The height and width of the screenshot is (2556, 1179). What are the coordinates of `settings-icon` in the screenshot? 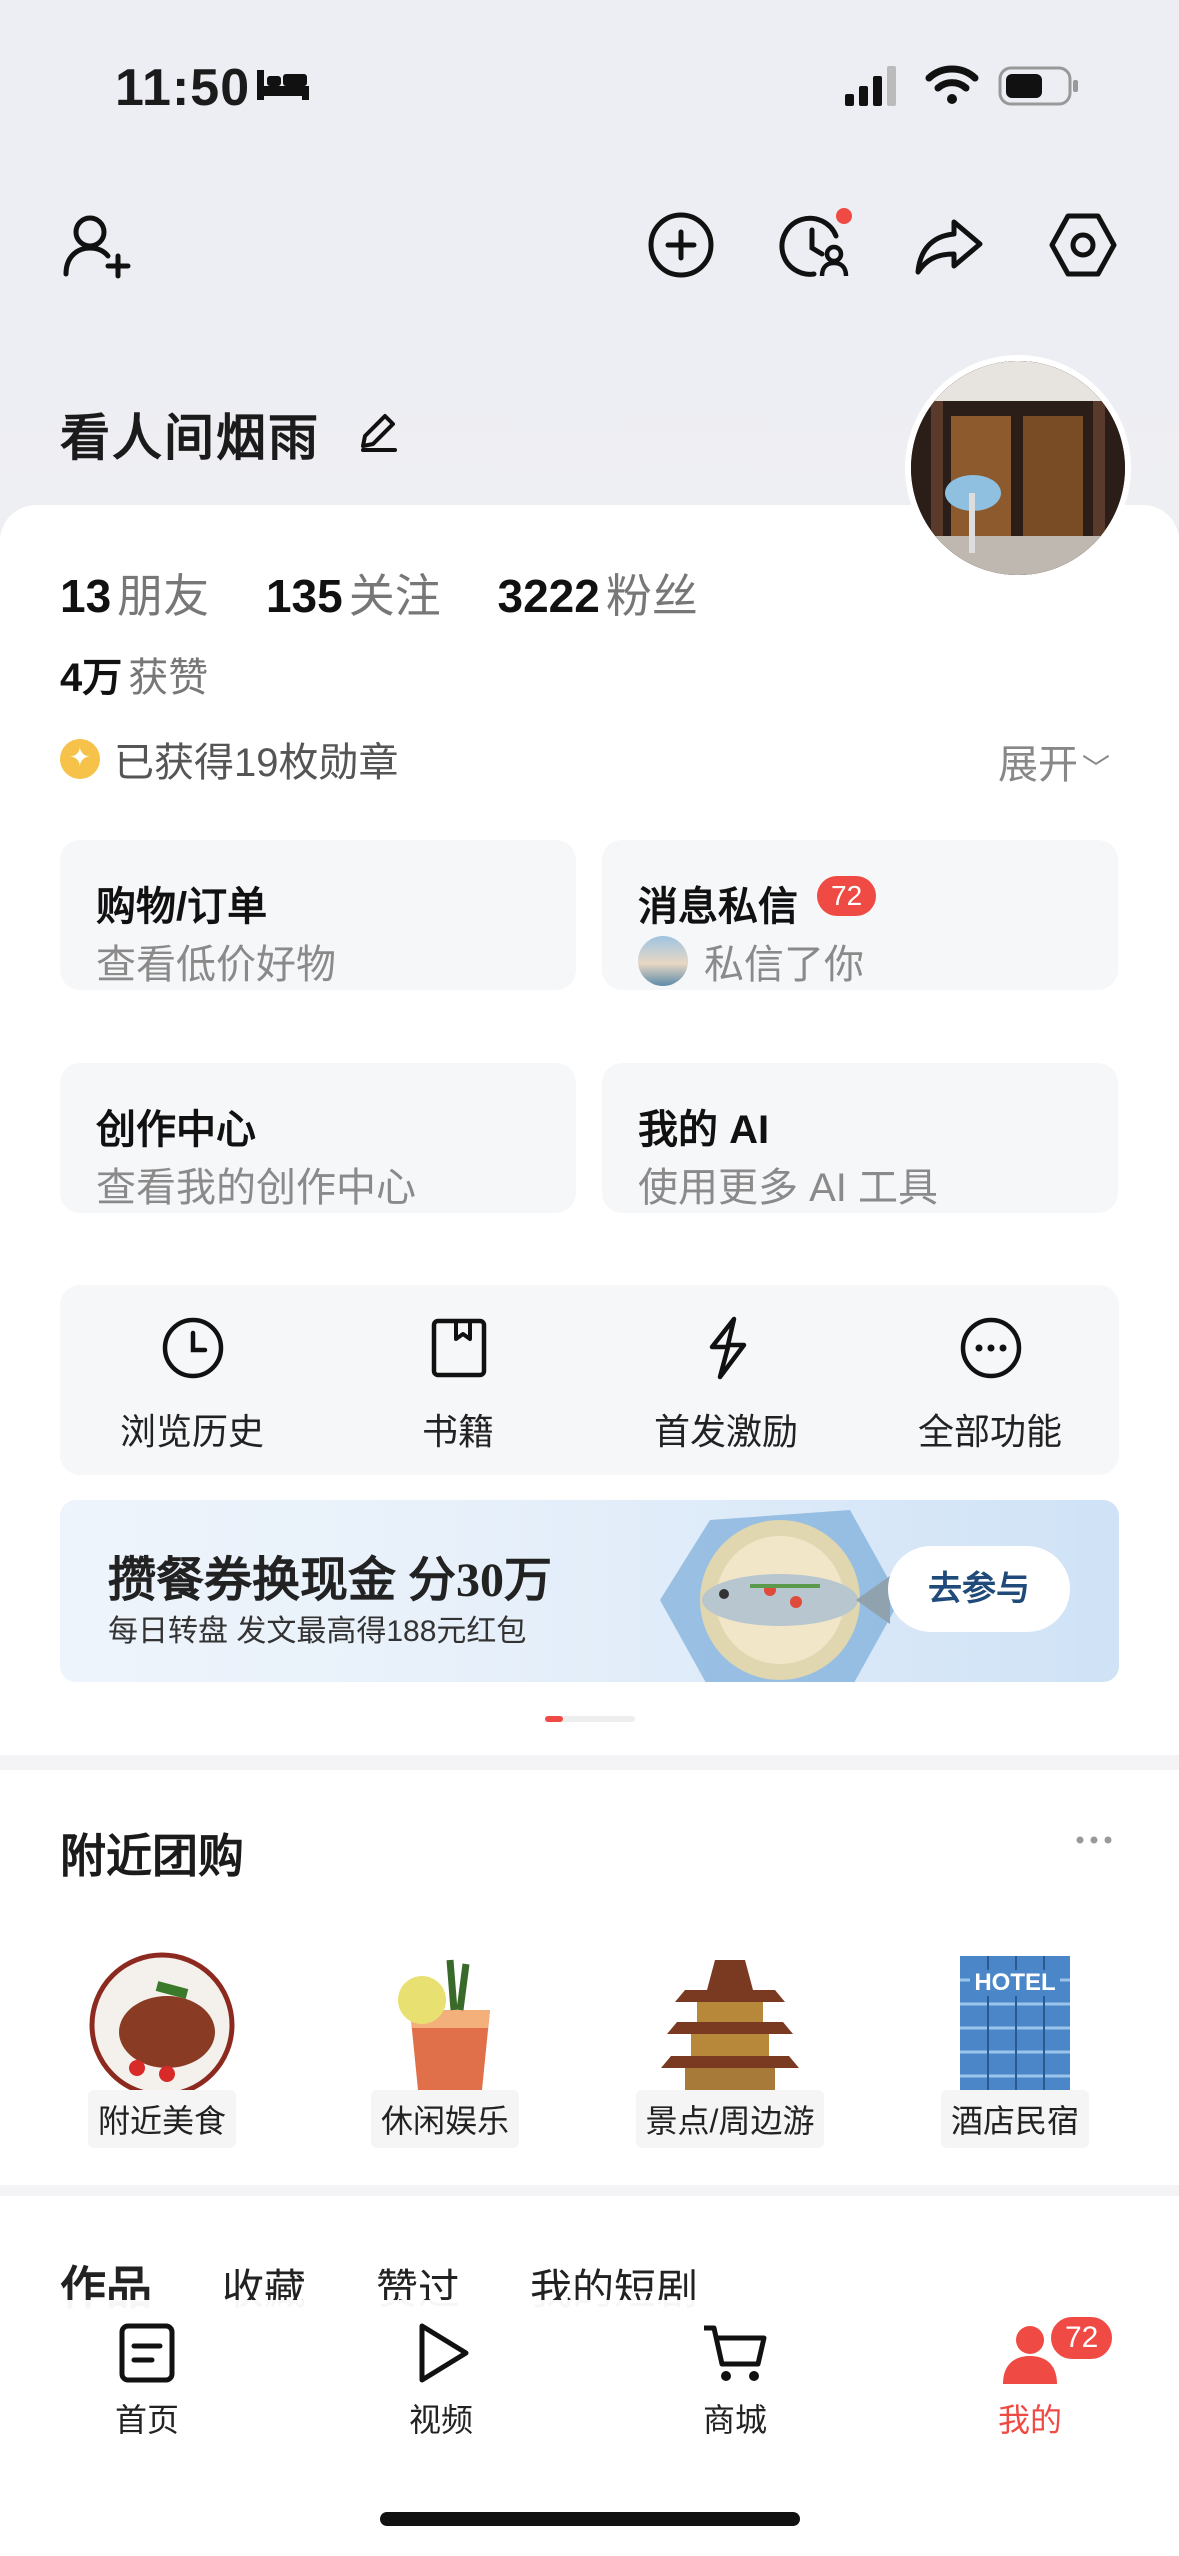 It's located at (1083, 245).